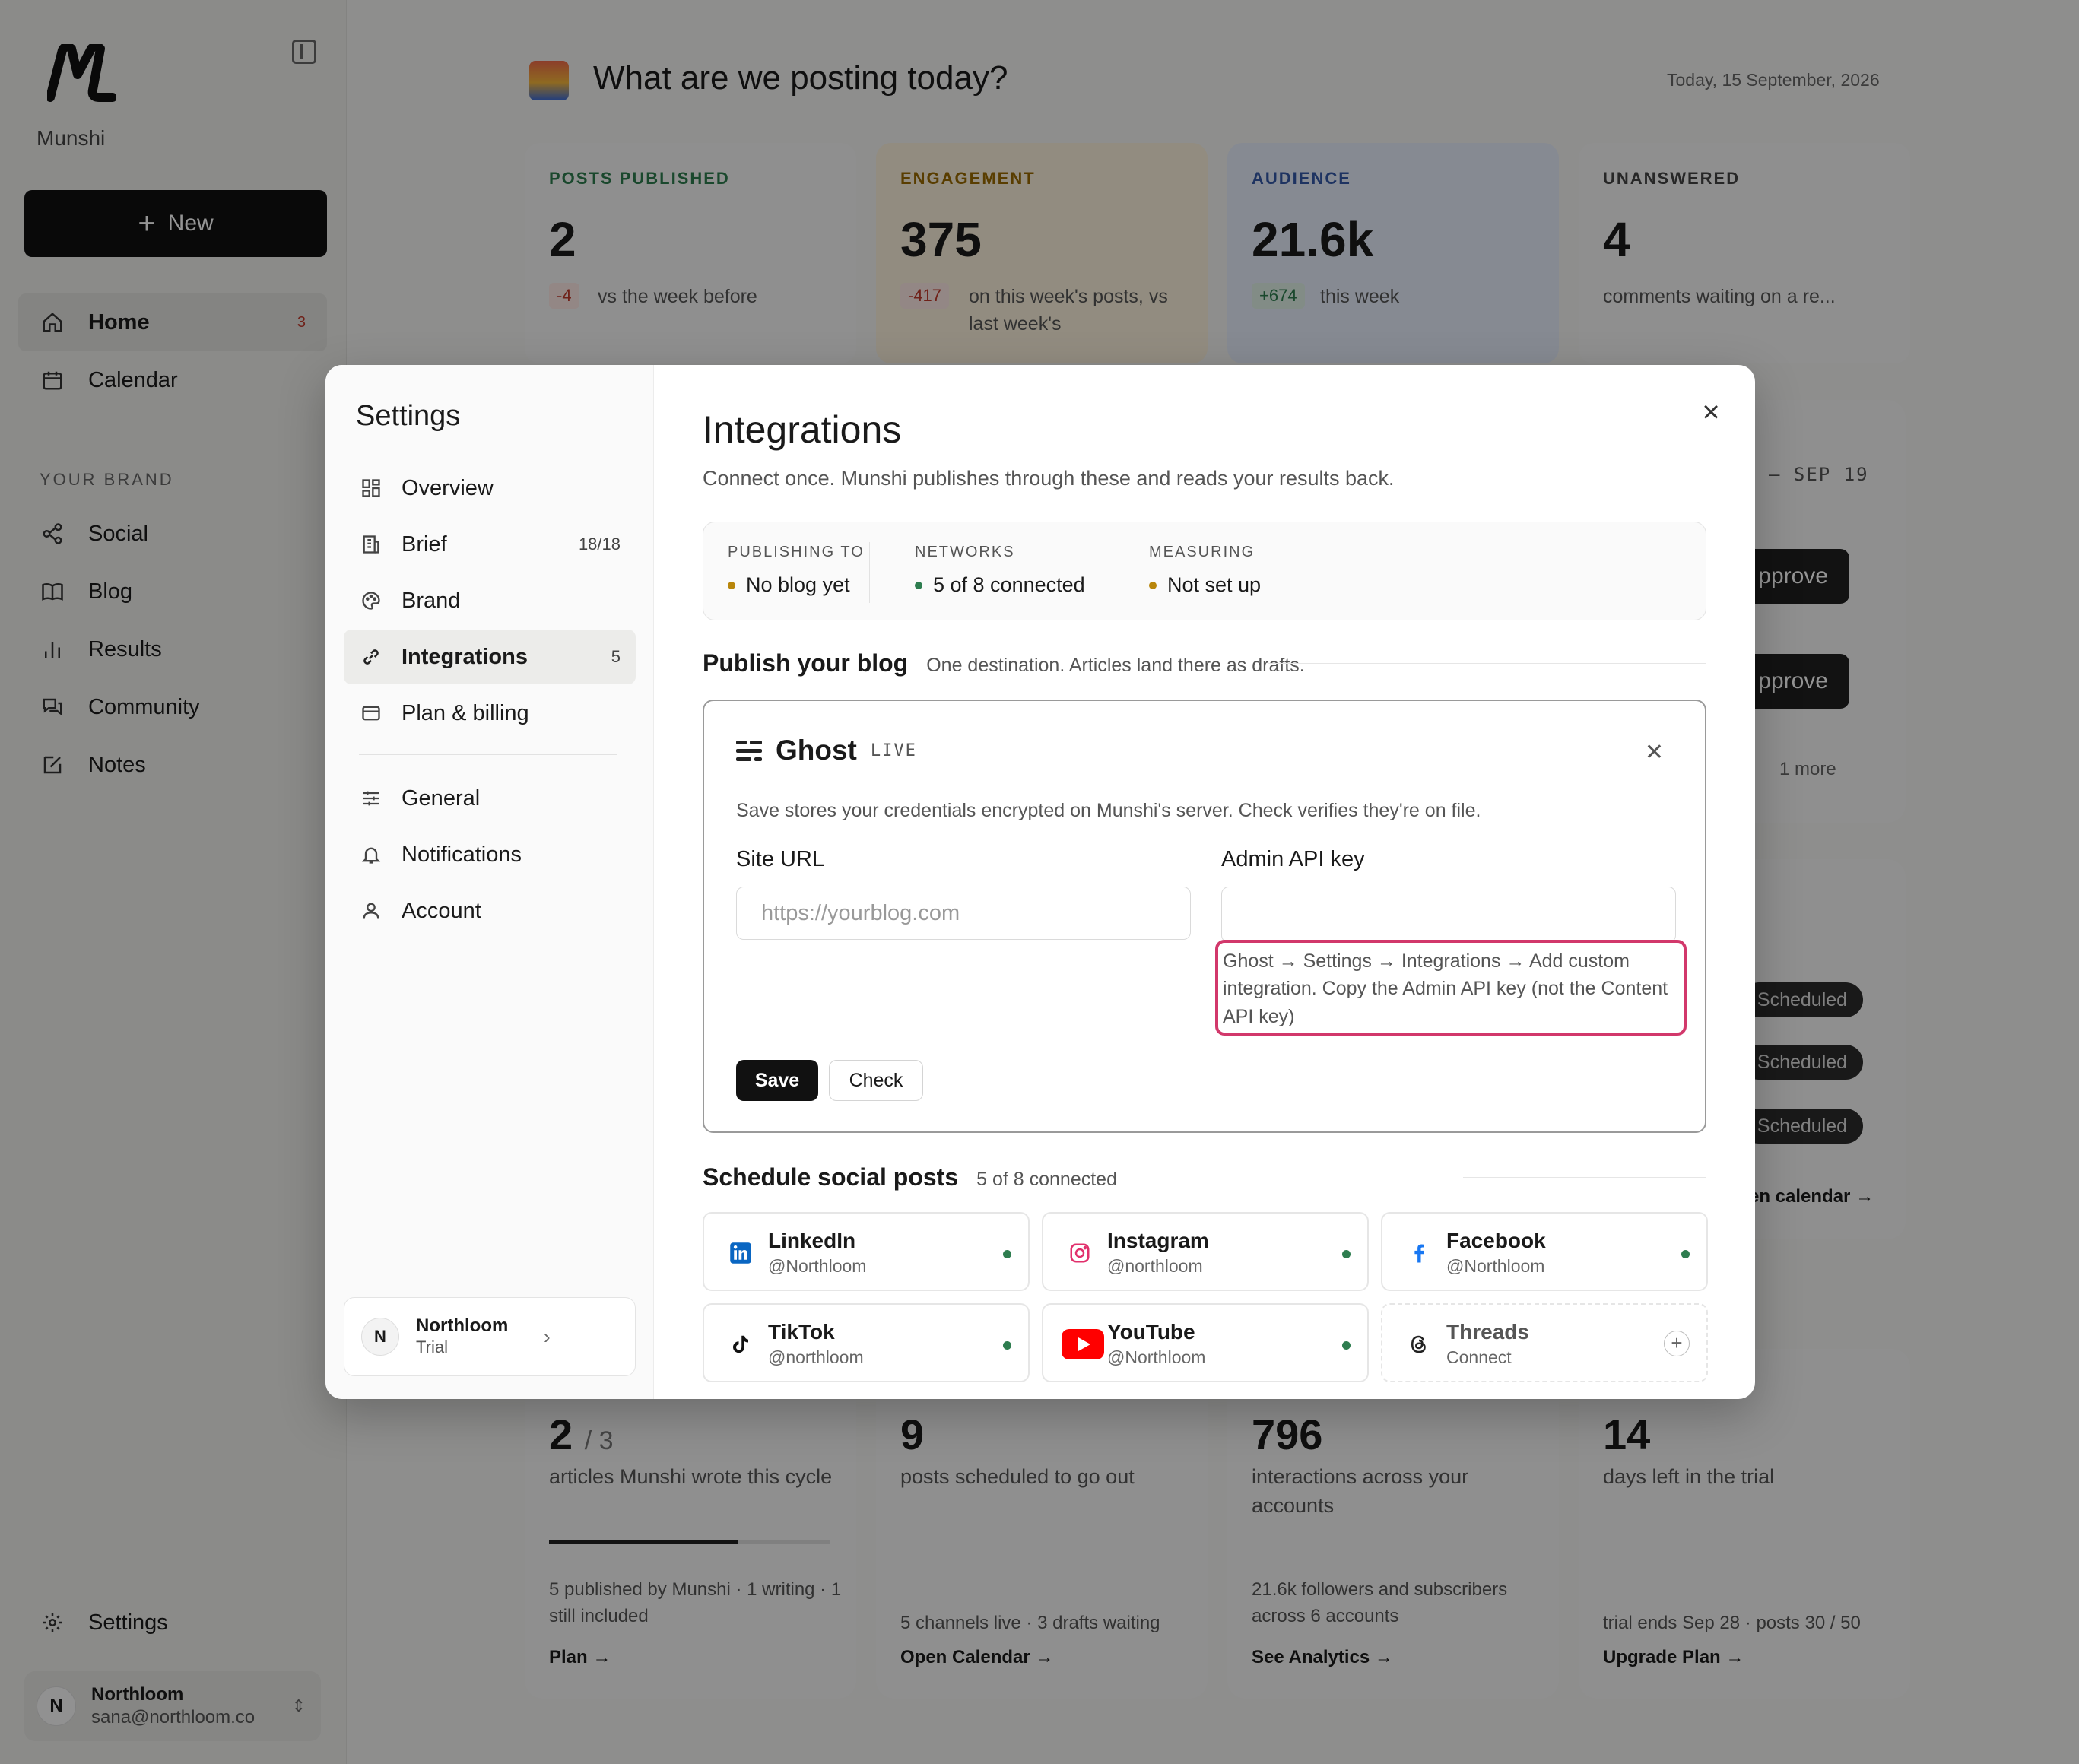 The image size is (2079, 1764). Describe the element at coordinates (431, 600) in the screenshot. I see `settings-nav-label: Brand` at that location.